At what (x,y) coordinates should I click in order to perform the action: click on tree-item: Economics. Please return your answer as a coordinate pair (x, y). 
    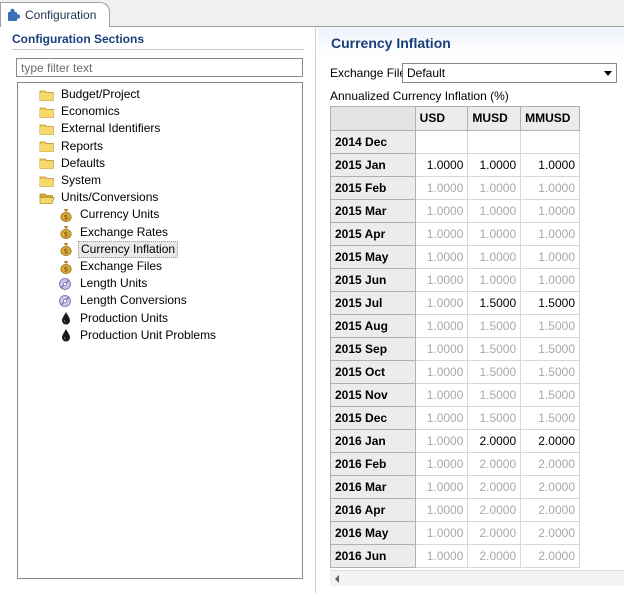
    Looking at the image, I should click on (80, 111).